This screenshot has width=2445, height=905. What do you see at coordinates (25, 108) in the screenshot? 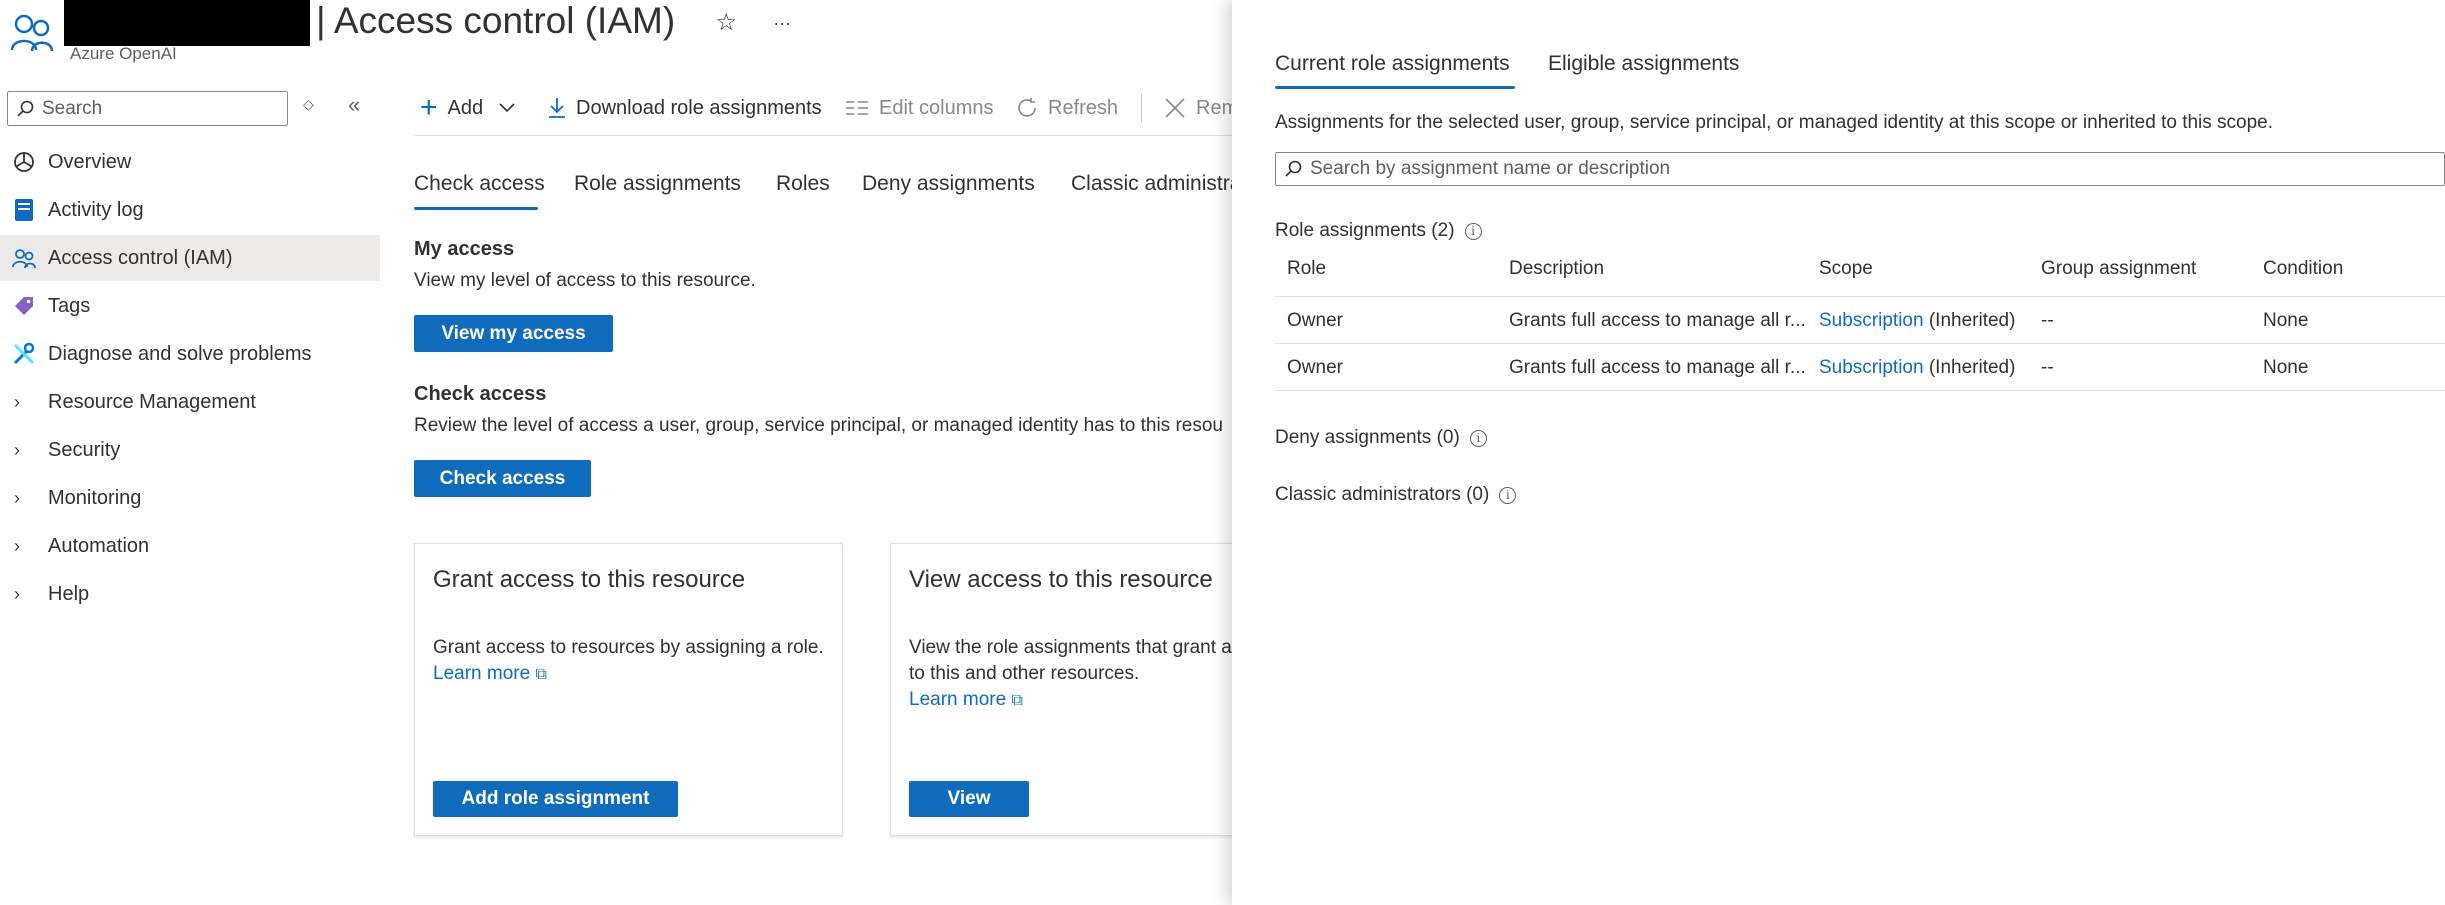
I see `search-icon` at bounding box center [25, 108].